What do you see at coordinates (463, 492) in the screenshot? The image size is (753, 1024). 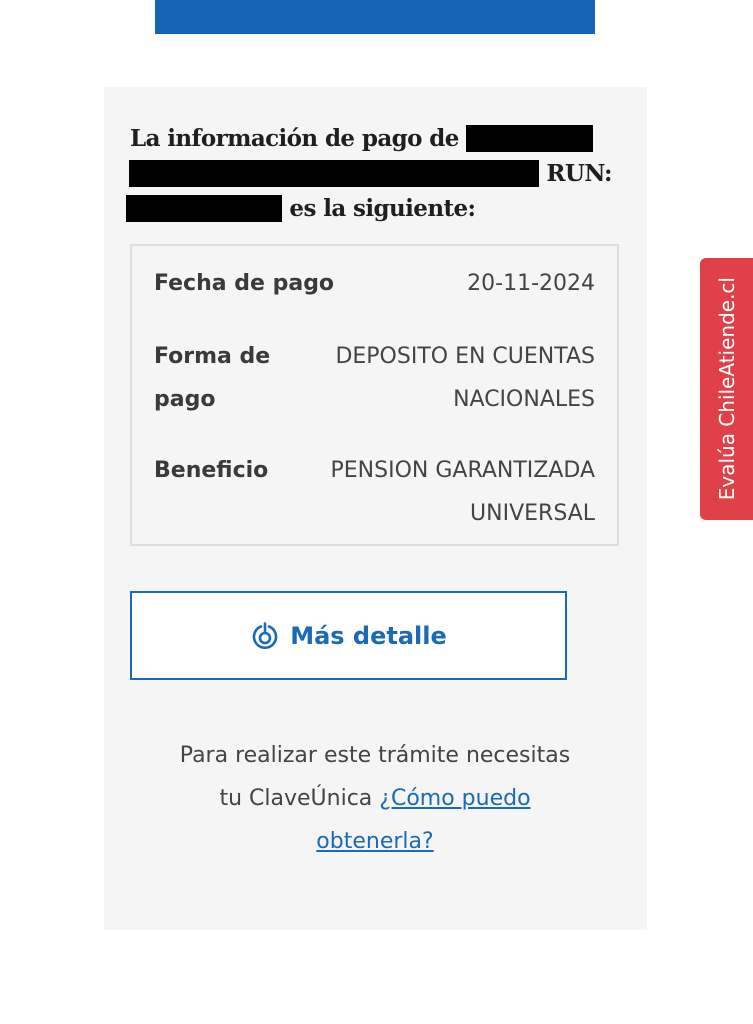 I see `beneficio-value: PENSION GARANTIZADA UNIVERSAL` at bounding box center [463, 492].